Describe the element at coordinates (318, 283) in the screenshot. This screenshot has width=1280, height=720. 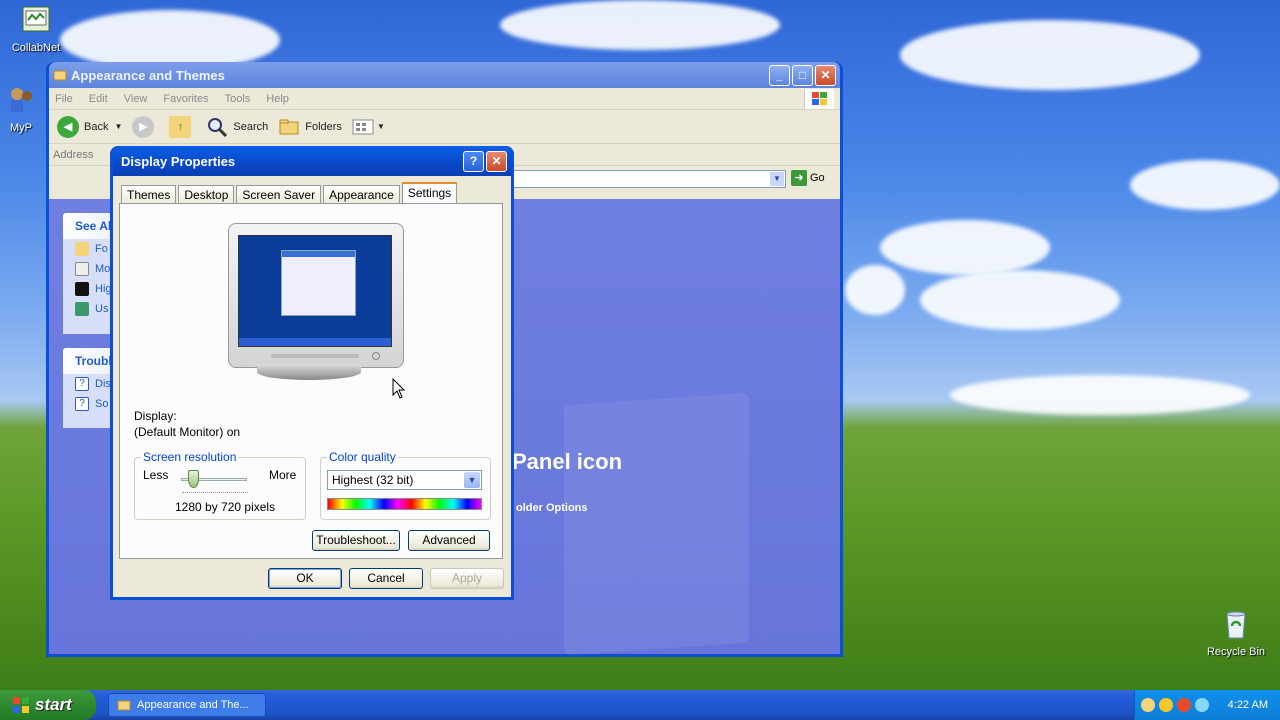
I see `mini-window` at that location.